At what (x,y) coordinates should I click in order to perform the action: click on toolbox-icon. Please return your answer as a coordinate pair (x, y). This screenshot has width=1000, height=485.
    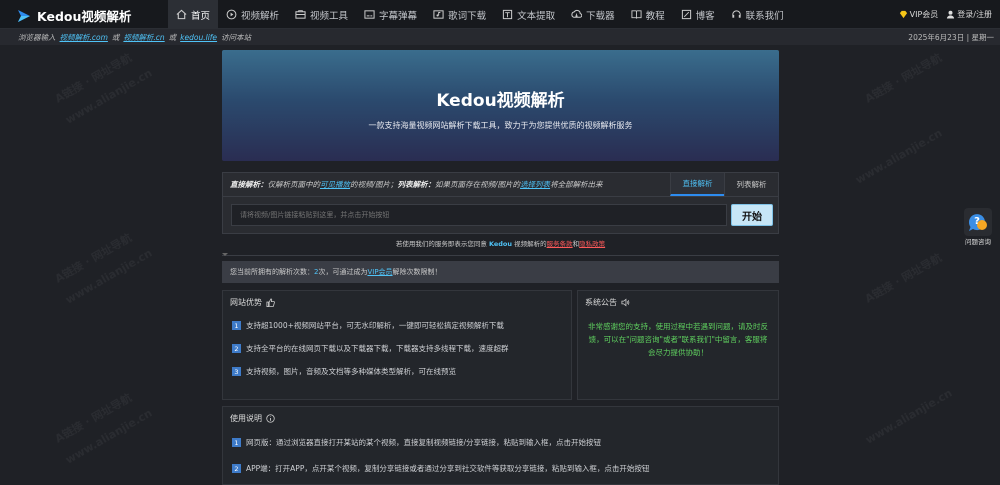
    Looking at the image, I should click on (300, 14).